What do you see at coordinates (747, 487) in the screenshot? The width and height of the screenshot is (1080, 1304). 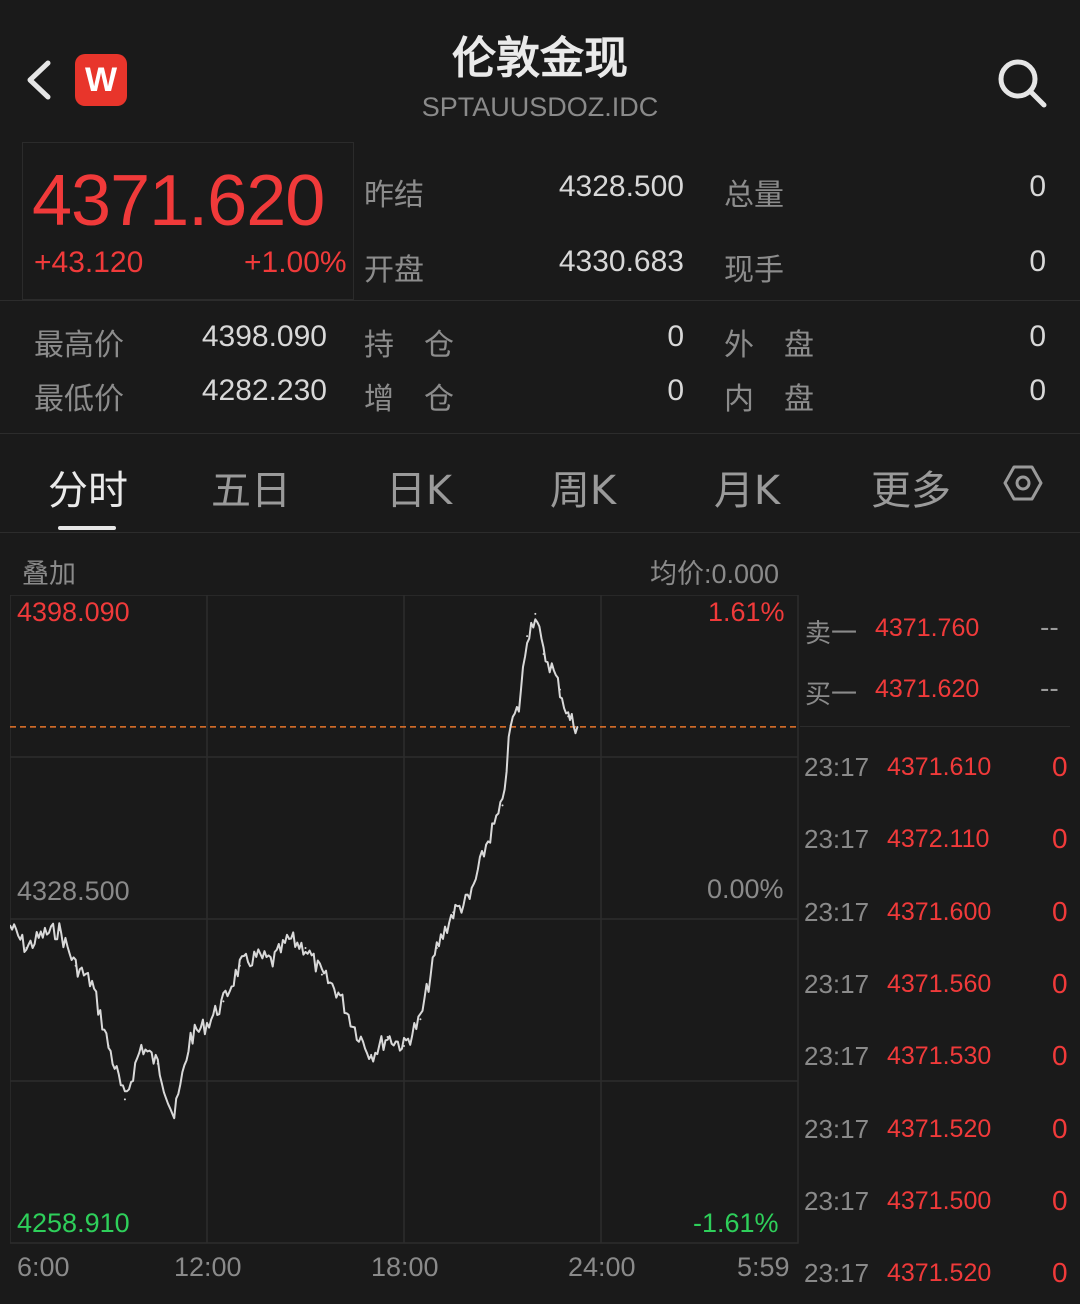 I see `tab-monthly-k: 月K` at bounding box center [747, 487].